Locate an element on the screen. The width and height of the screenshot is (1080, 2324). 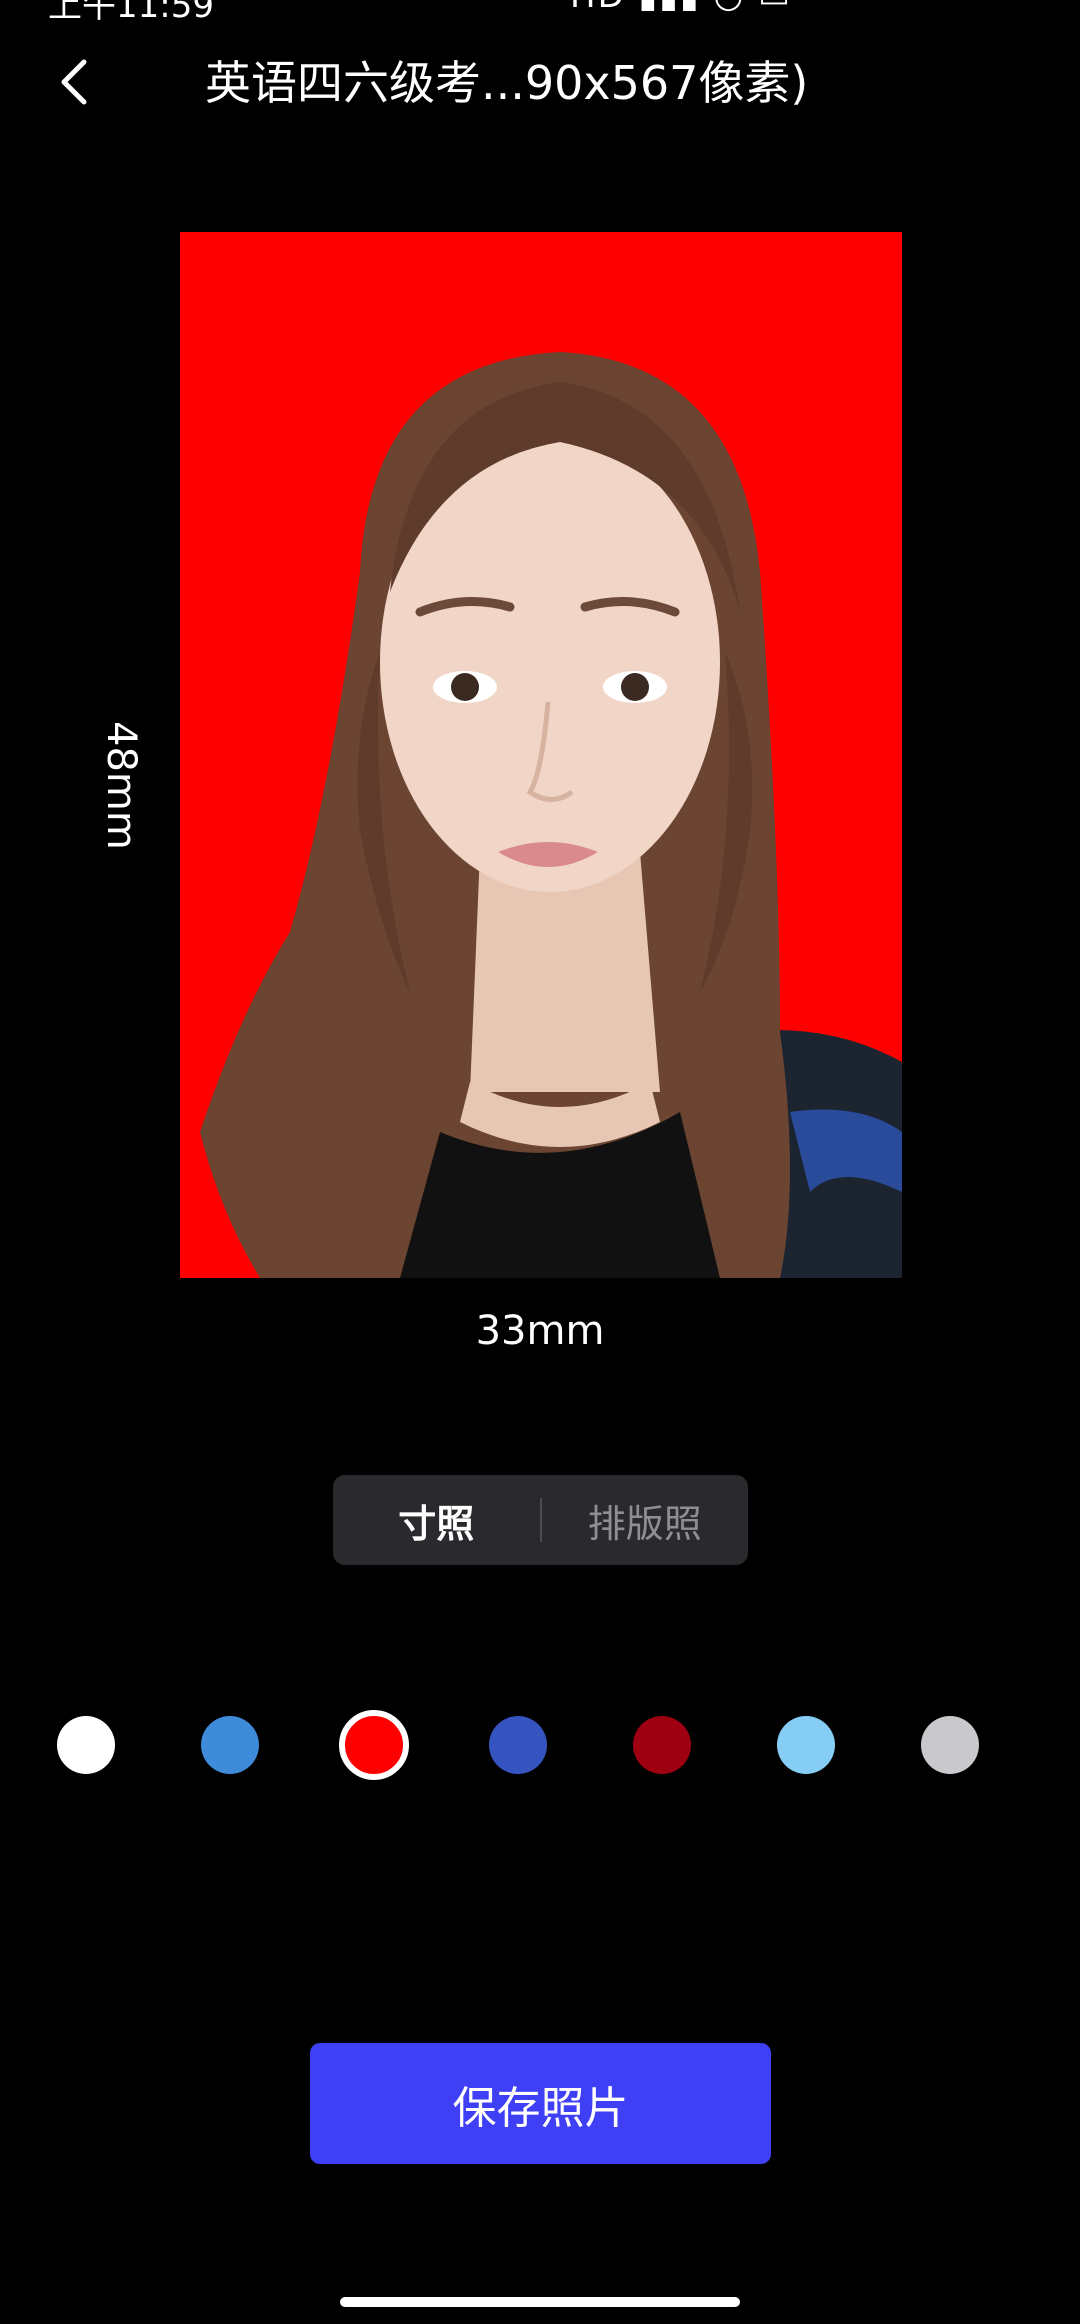
color-swatch-white is located at coordinates (86, 1745).